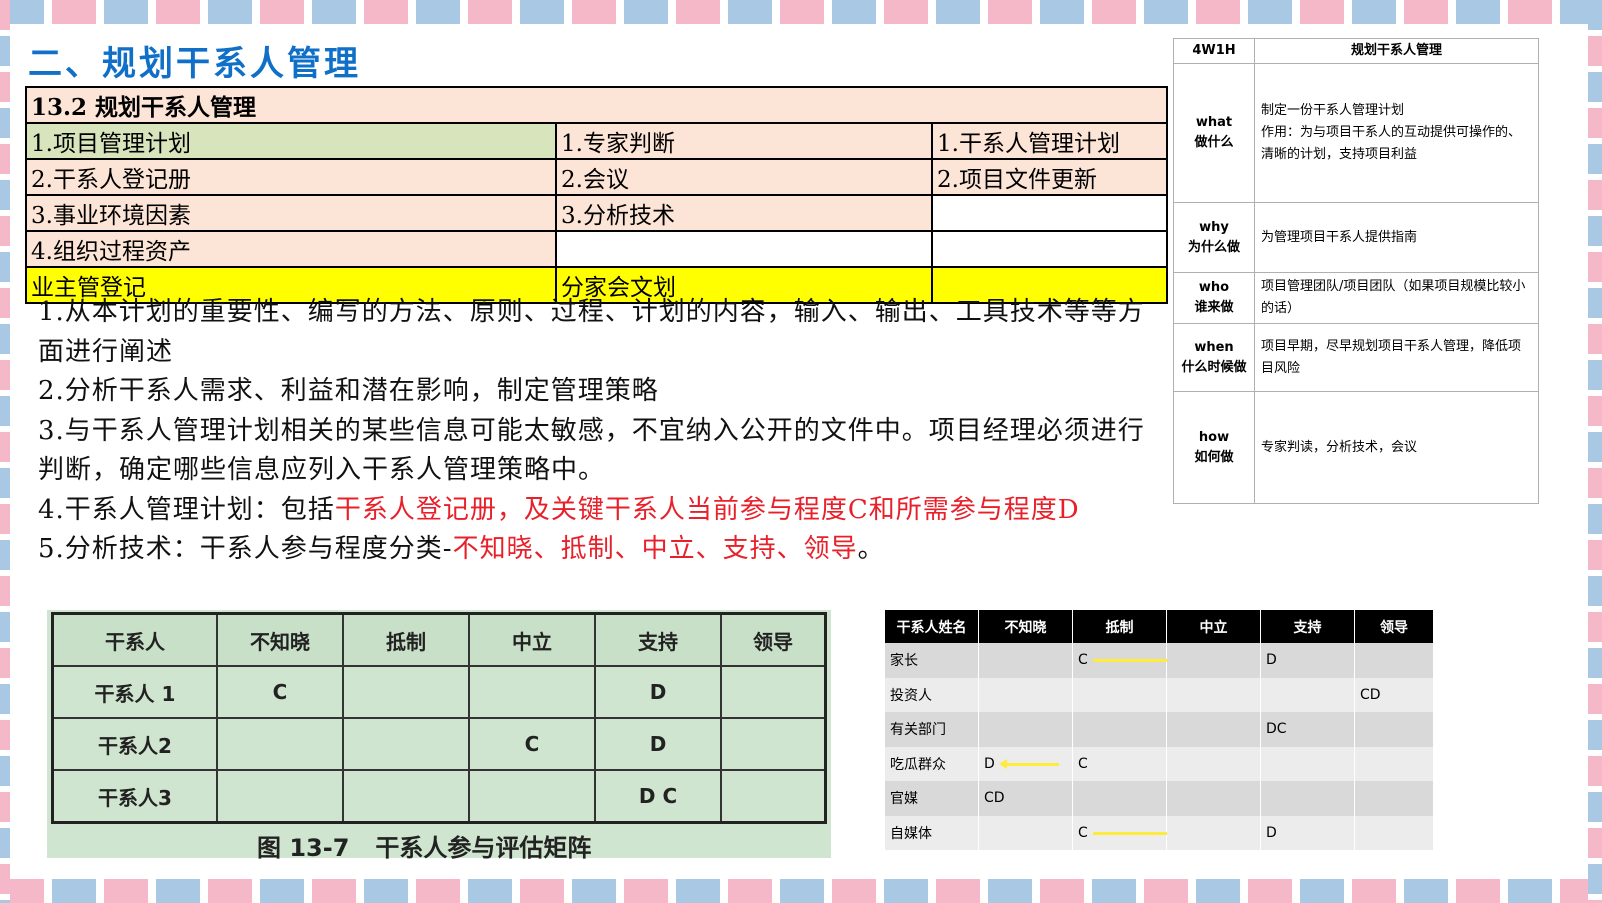 The image size is (1602, 903). Describe the element at coordinates (1049, 141) in the screenshot. I see `itto-output-1: 1.干系人管理计划` at that location.